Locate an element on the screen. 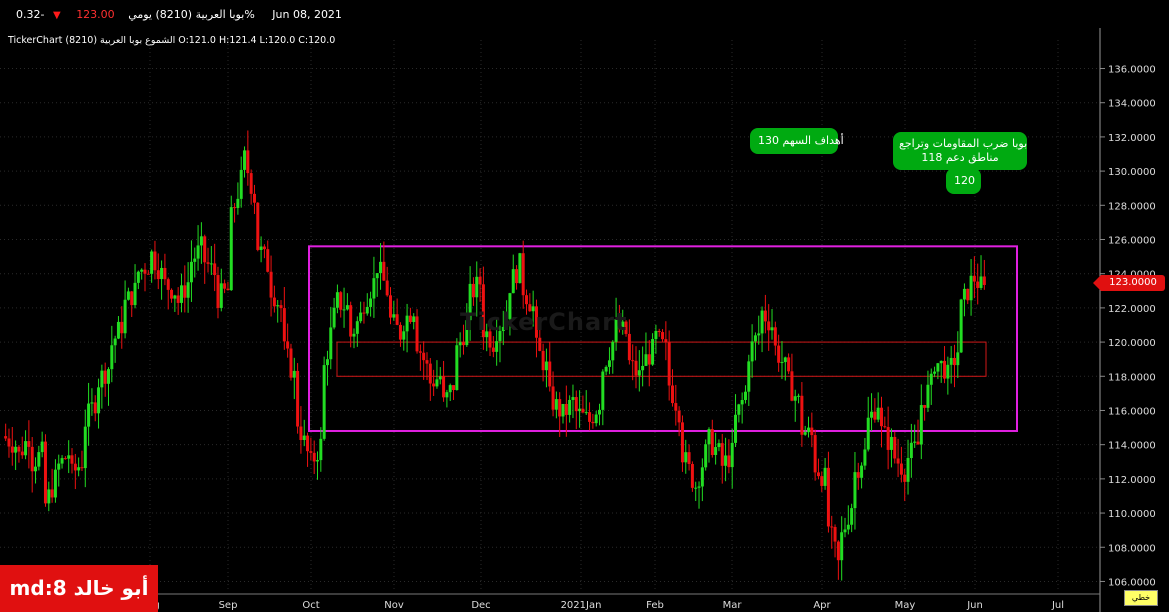 Image resolution: width=1169 pixels, height=612 pixels. y-tick-label: 110.0000 is located at coordinates (1132, 514).